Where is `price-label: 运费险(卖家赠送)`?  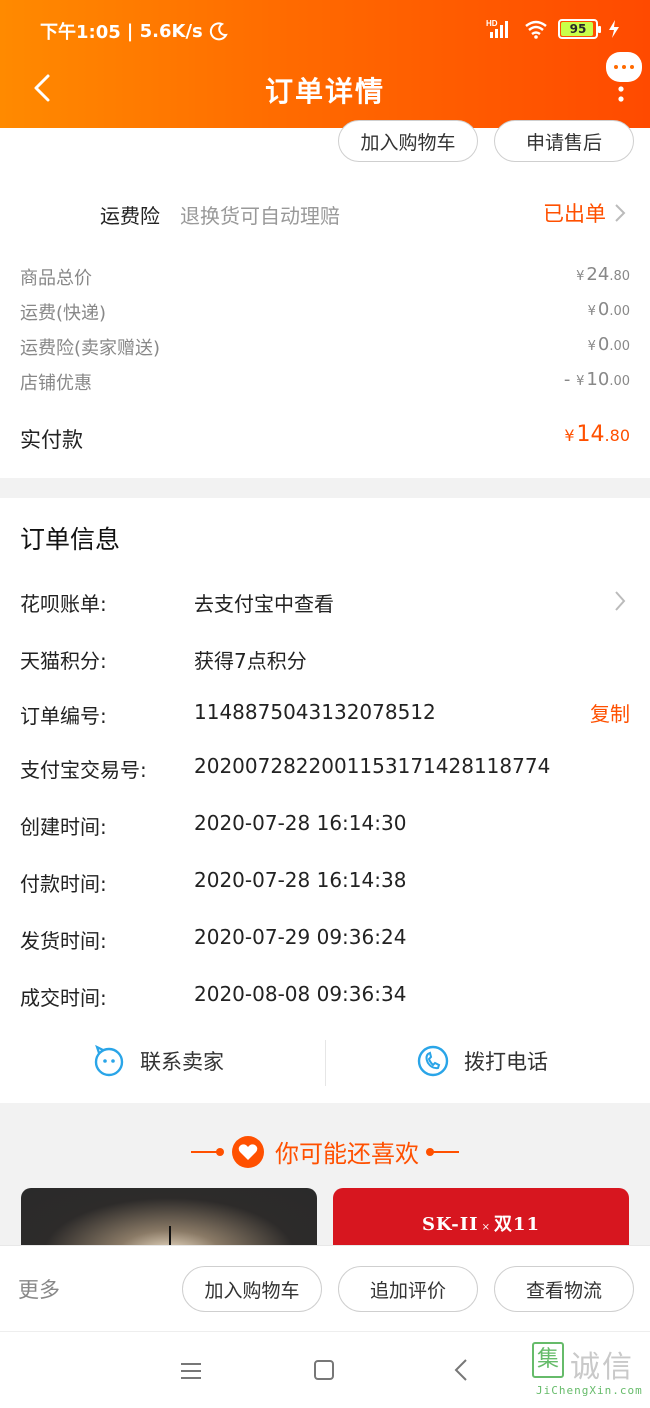 price-label: 运费险(卖家赠送) is located at coordinates (90, 348).